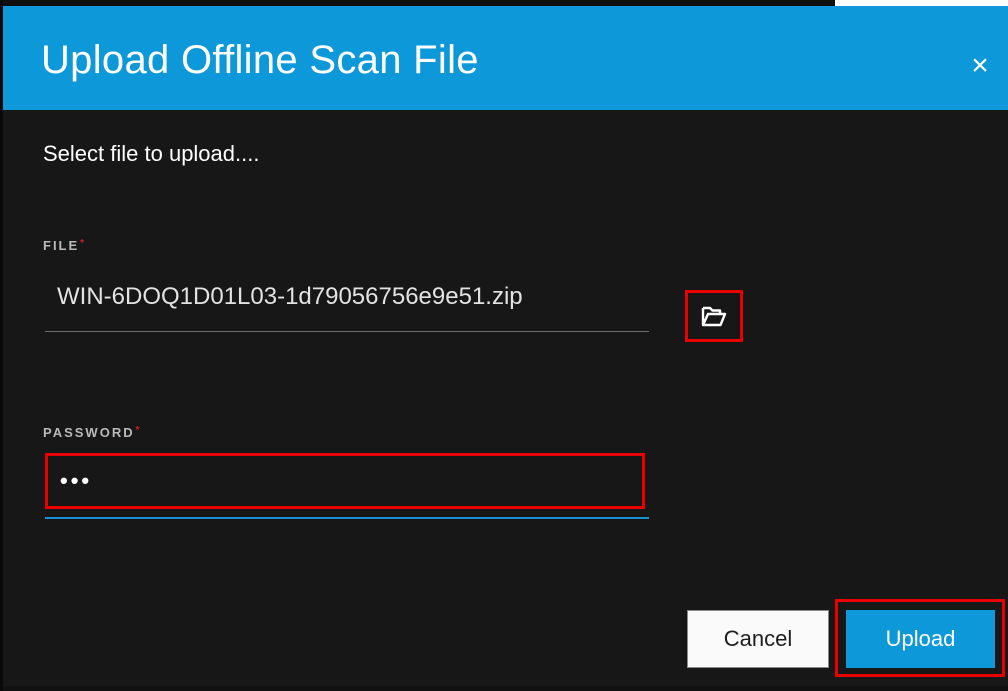 Image resolution: width=1008 pixels, height=691 pixels. I want to click on password-label-text: PASSWORD, so click(89, 432).